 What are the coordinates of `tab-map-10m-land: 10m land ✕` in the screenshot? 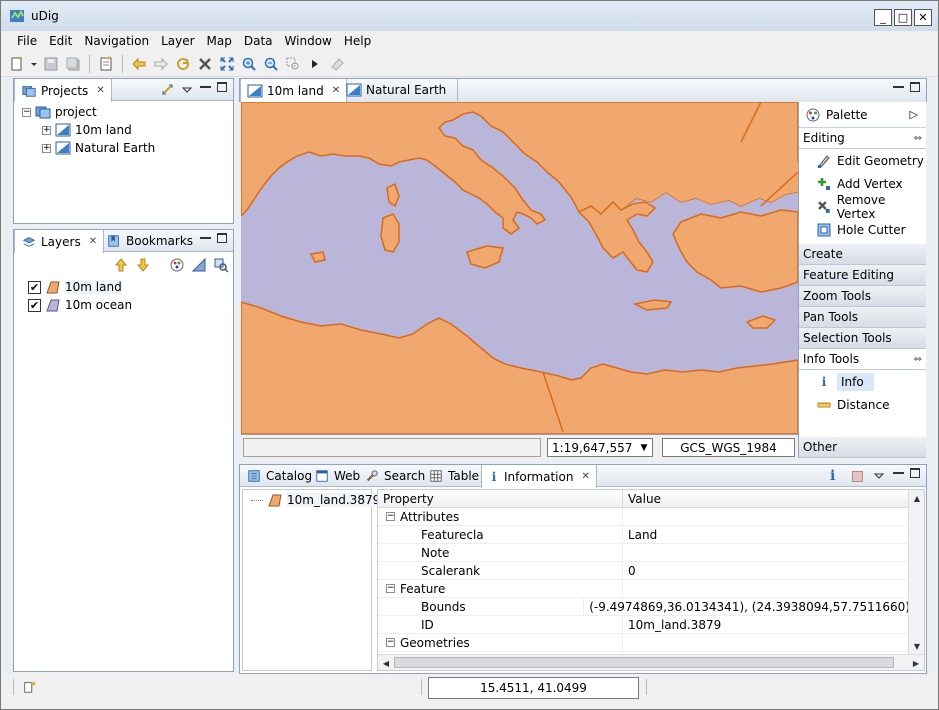 It's located at (294, 90).